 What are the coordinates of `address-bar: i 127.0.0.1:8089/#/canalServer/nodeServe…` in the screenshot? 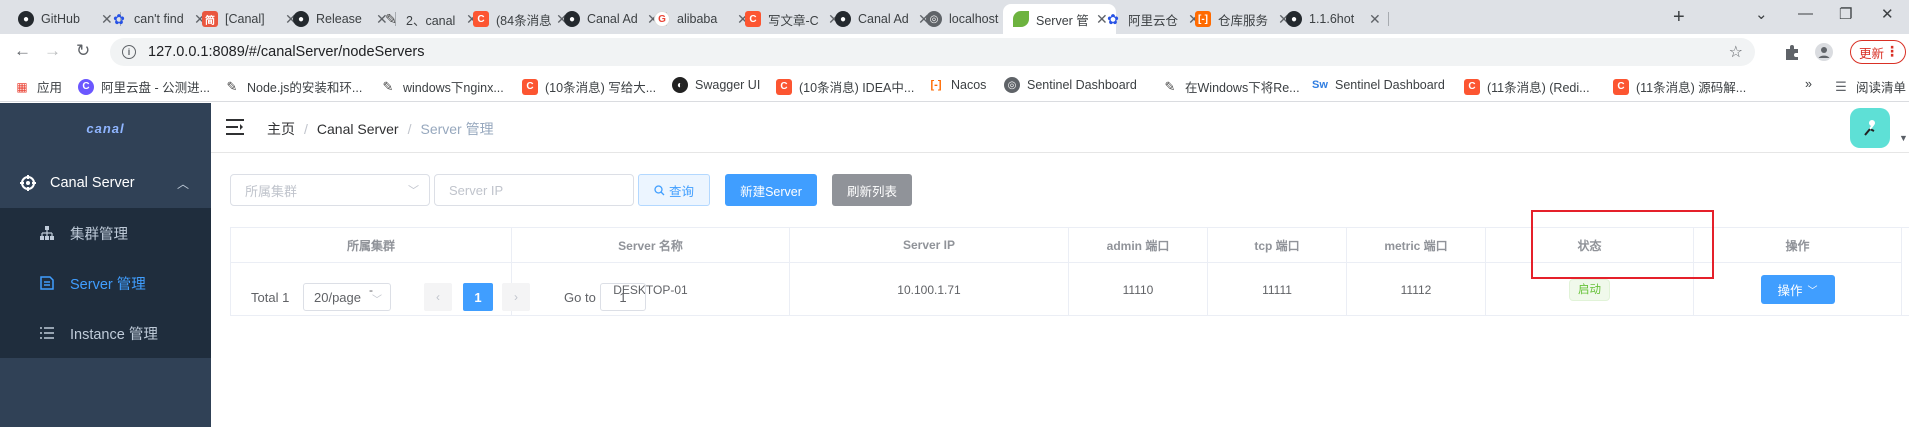 It's located at (932, 52).